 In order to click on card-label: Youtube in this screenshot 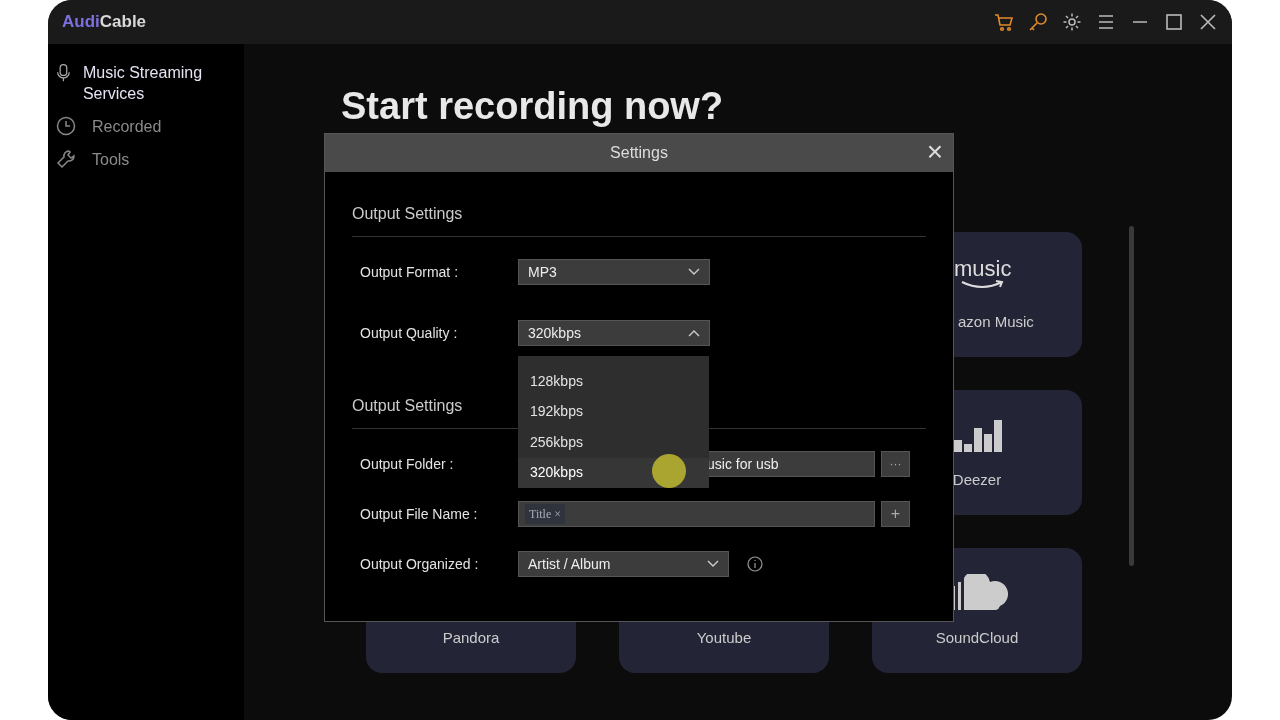, I will do `click(724, 637)`.